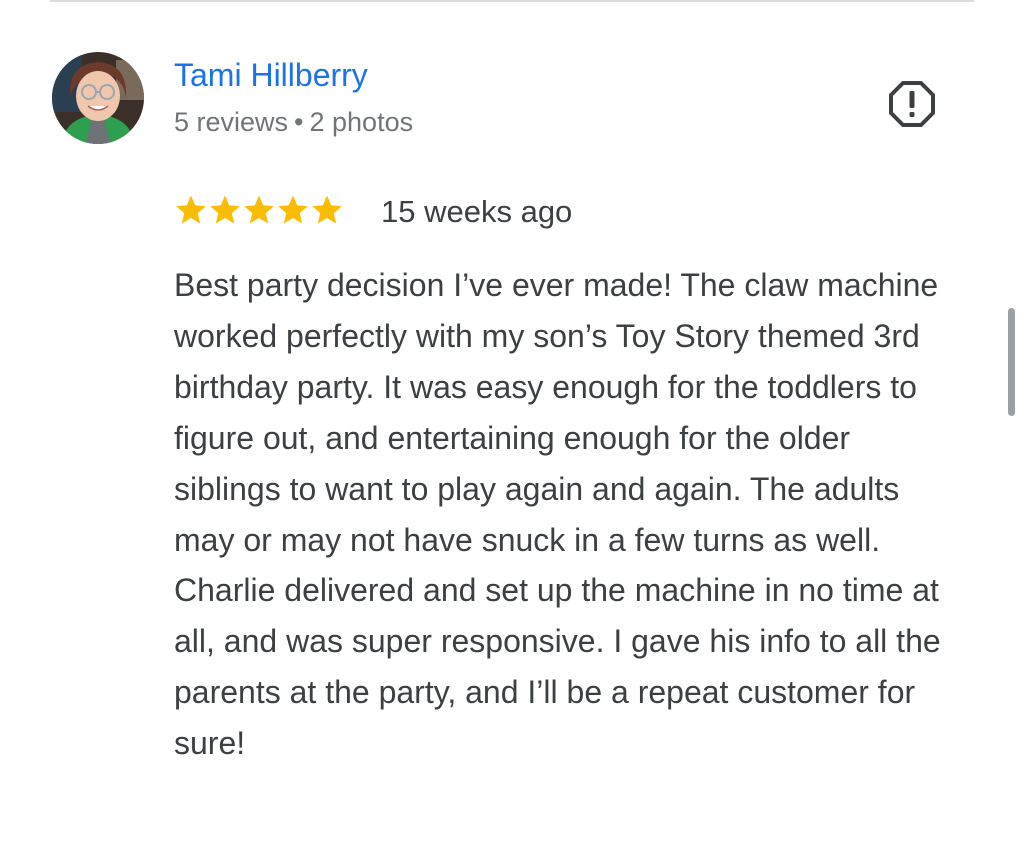 This screenshot has width=1024, height=845. What do you see at coordinates (477, 211) in the screenshot?
I see `review-time: 15 weeks ago` at bounding box center [477, 211].